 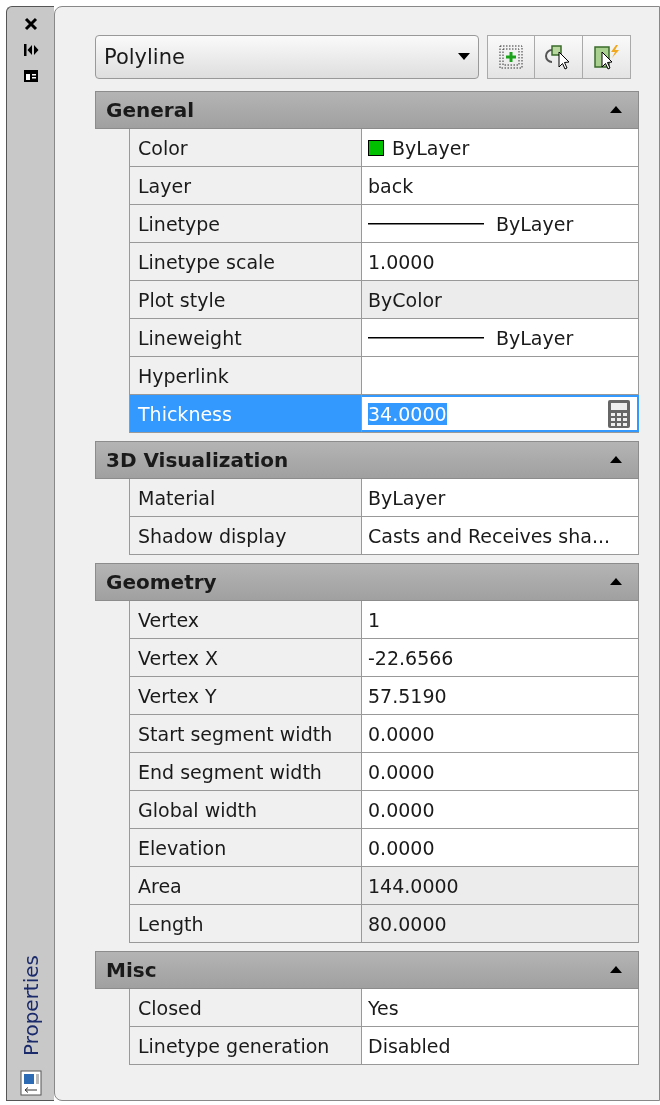 What do you see at coordinates (500, 1007) in the screenshot?
I see `property-value: Yes` at bounding box center [500, 1007].